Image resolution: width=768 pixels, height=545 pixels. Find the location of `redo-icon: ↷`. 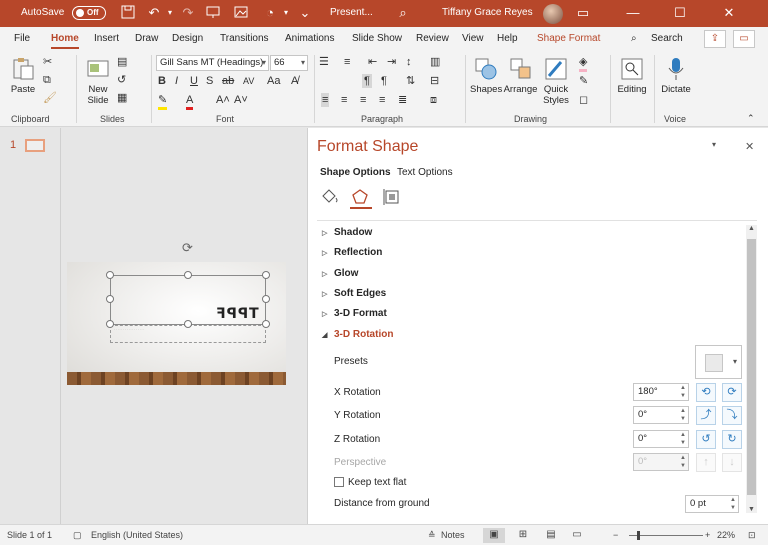

redo-icon: ↷ is located at coordinates (188, 13).